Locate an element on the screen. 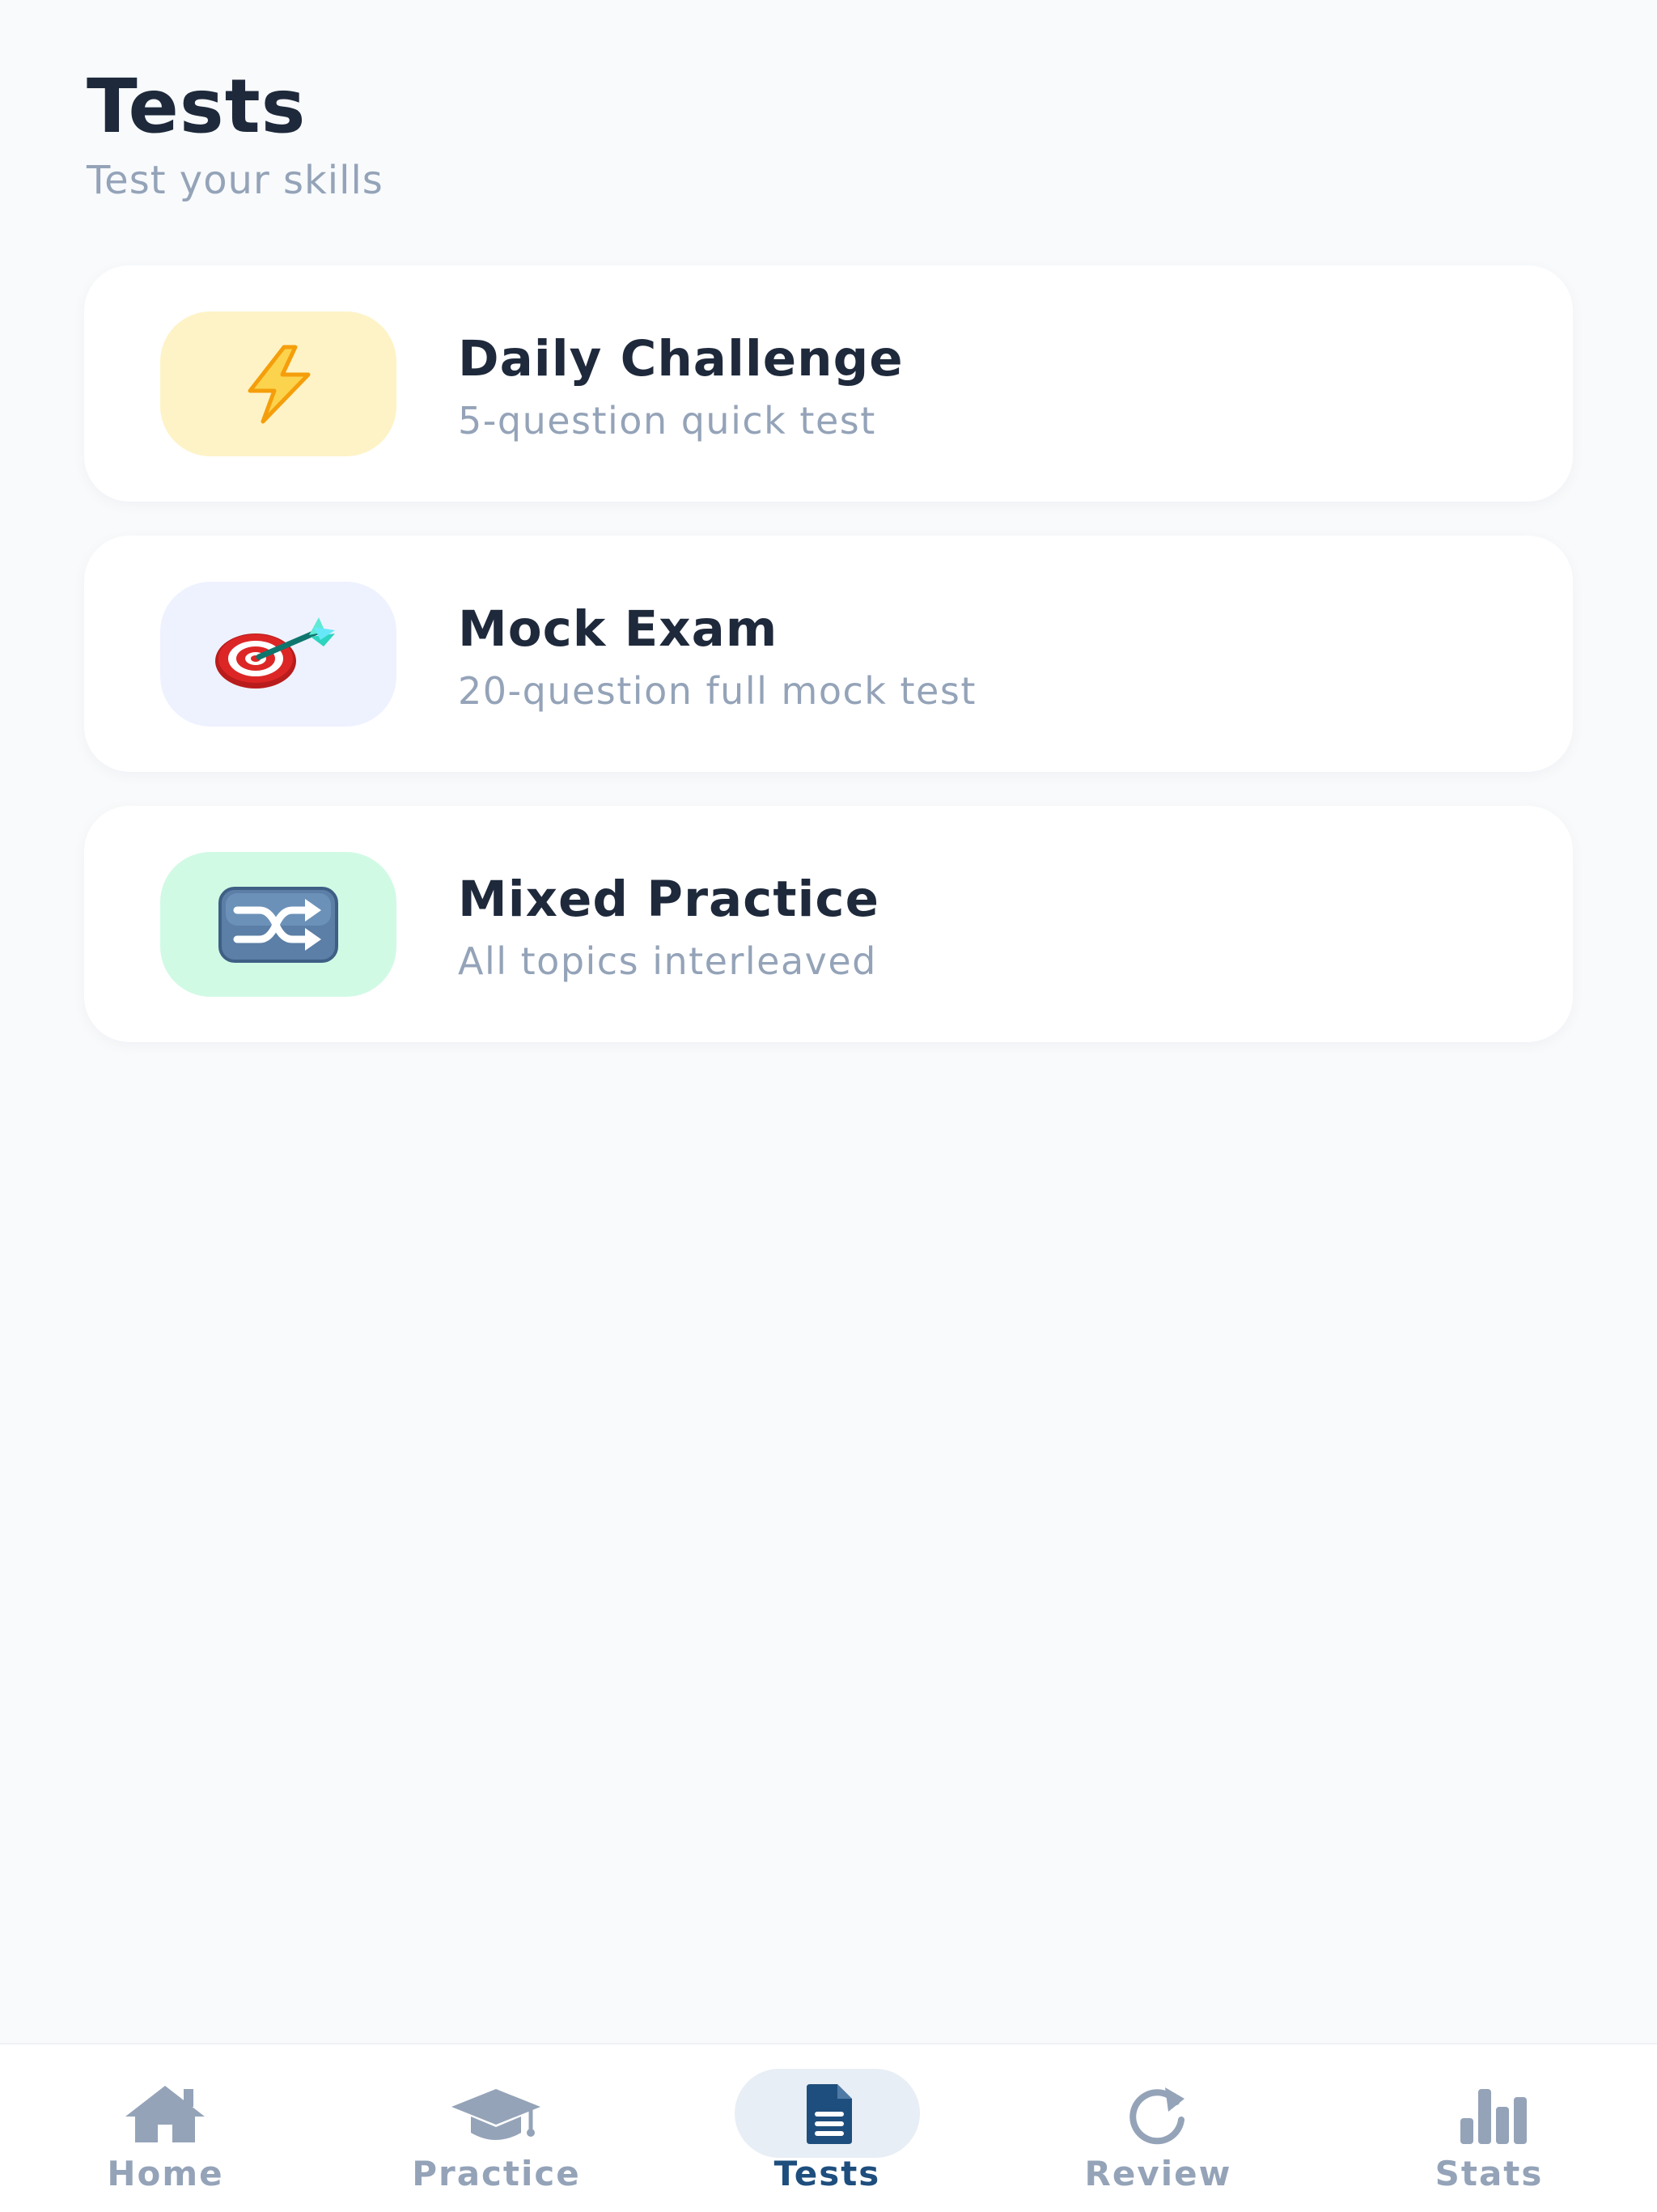  nav-label: Stats is located at coordinates (1489, 2173).